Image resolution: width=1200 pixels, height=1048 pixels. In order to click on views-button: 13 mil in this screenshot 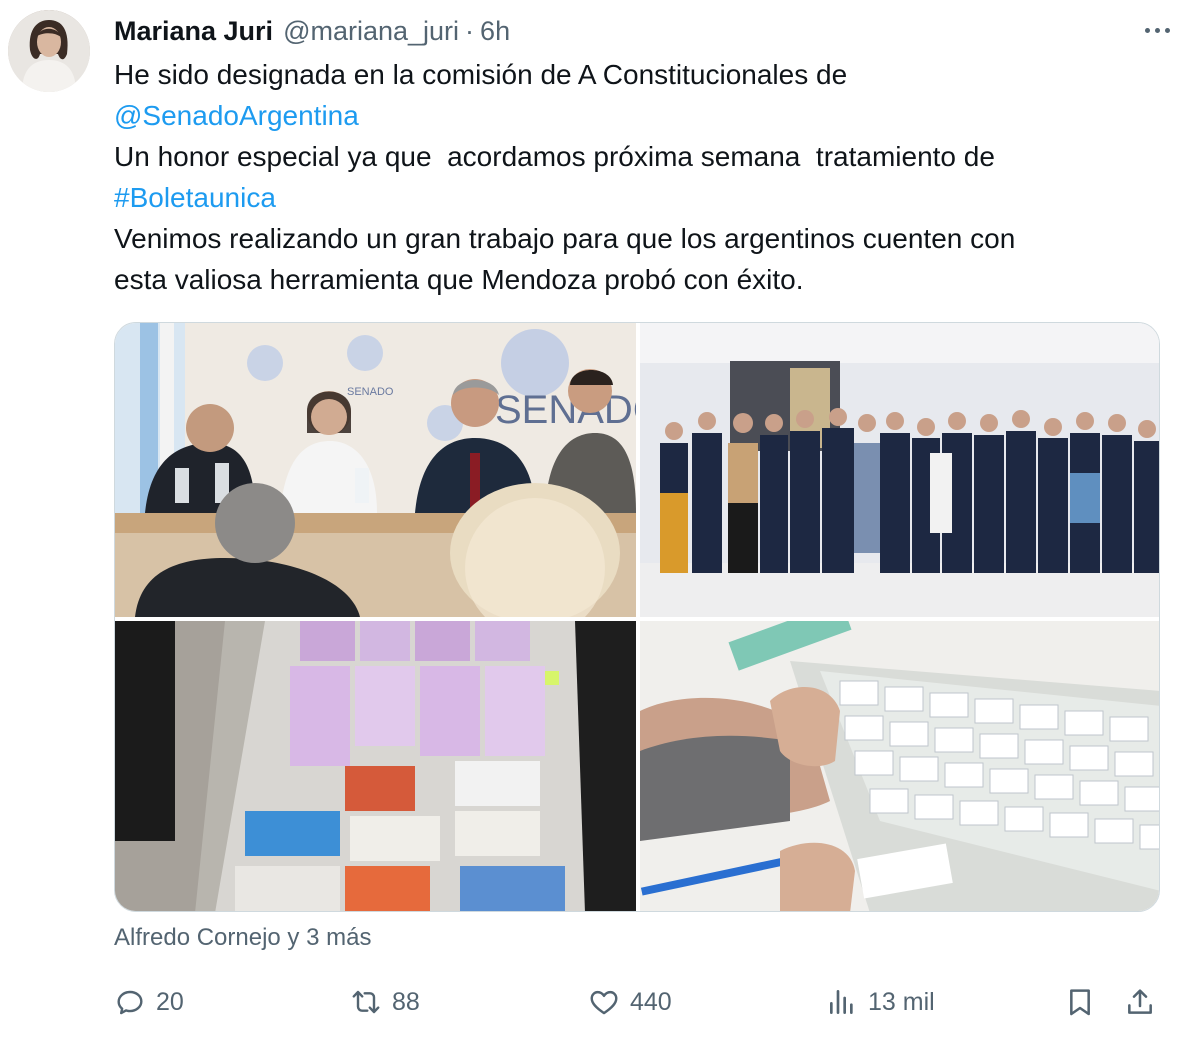, I will do `click(880, 1002)`.